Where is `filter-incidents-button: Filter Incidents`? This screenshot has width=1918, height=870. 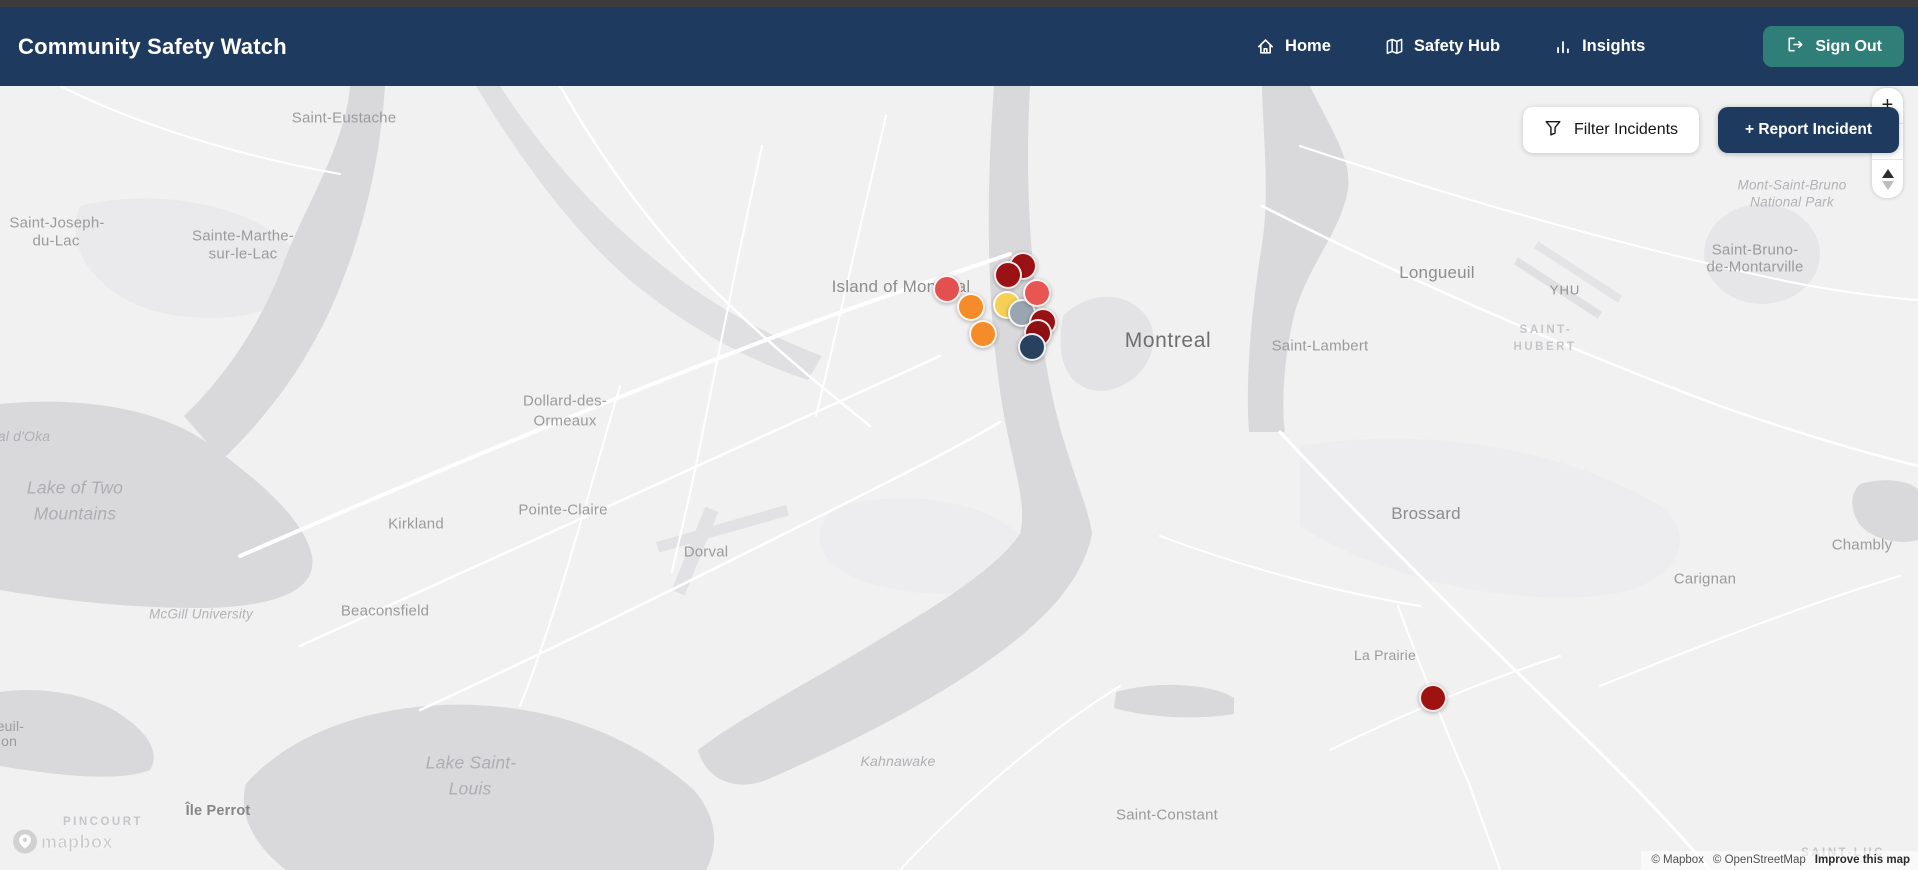
filter-incidents-button: Filter Incidents is located at coordinates (1611, 130).